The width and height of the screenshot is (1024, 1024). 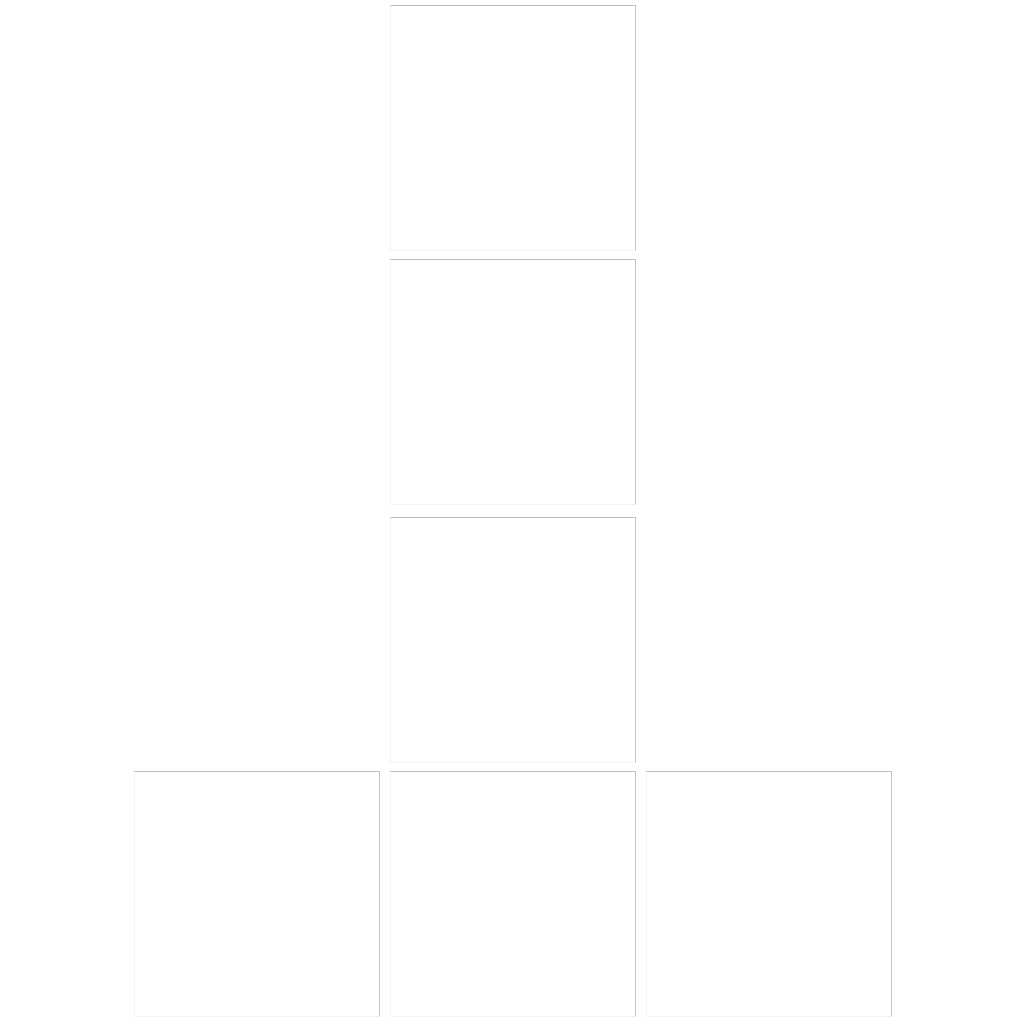 What do you see at coordinates (513, 894) in the screenshot?
I see `tile-bottom-center` at bounding box center [513, 894].